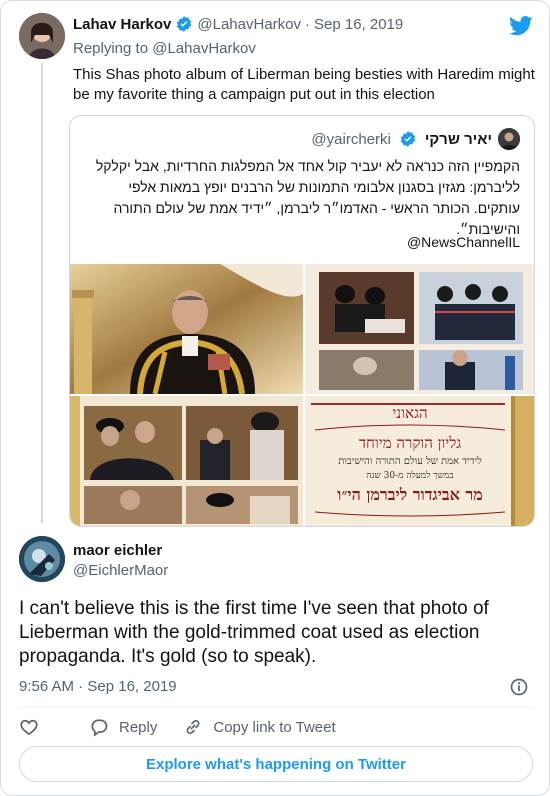 This screenshot has width=550, height=796. Describe the element at coordinates (29, 727) in the screenshot. I see `heart-icon` at that location.